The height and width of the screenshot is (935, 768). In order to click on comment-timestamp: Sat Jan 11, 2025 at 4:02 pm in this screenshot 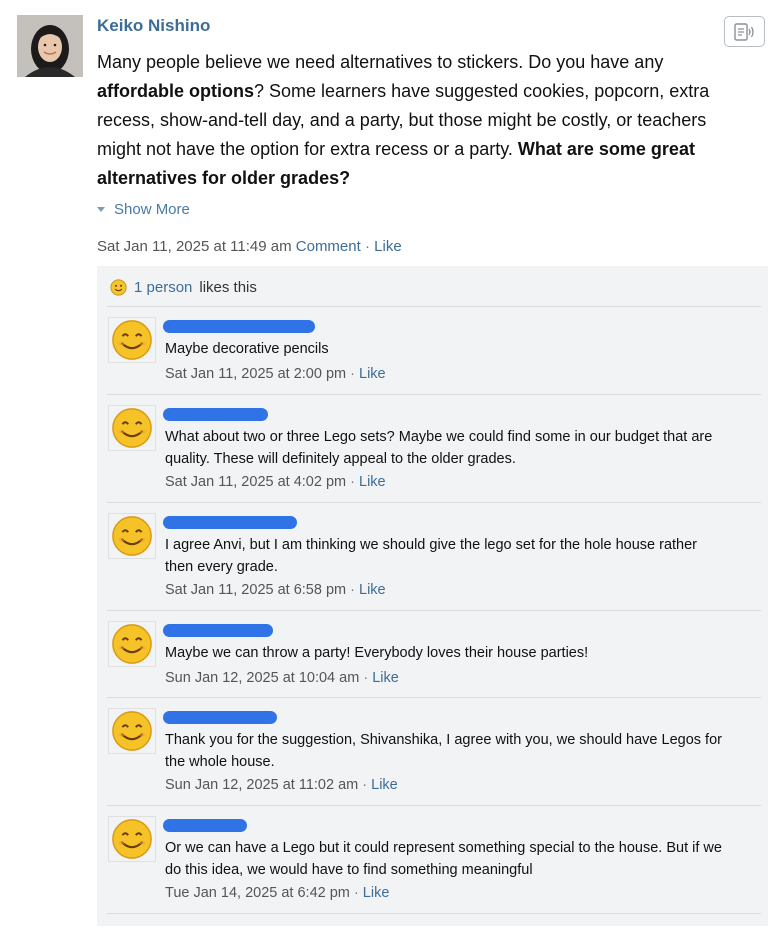, I will do `click(256, 482)`.